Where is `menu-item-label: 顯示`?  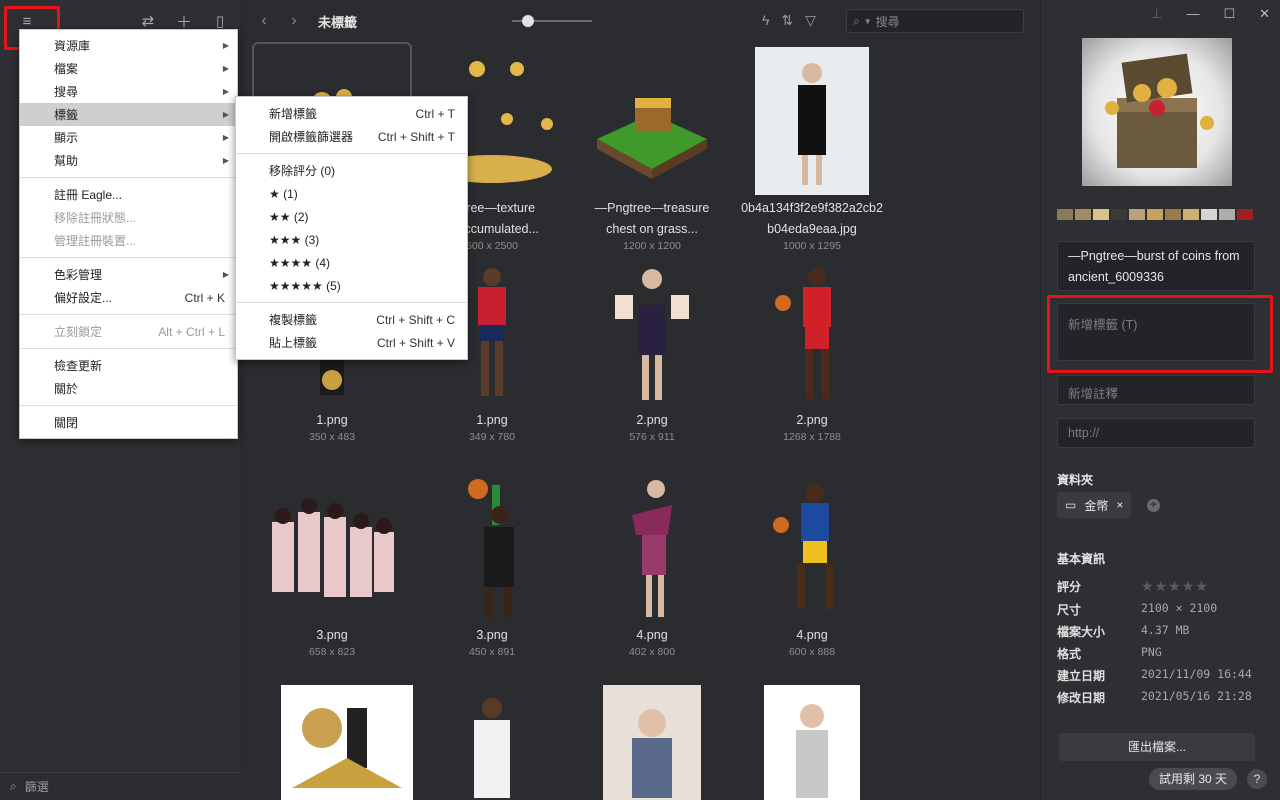
menu-item-label: 顯示 is located at coordinates (66, 138).